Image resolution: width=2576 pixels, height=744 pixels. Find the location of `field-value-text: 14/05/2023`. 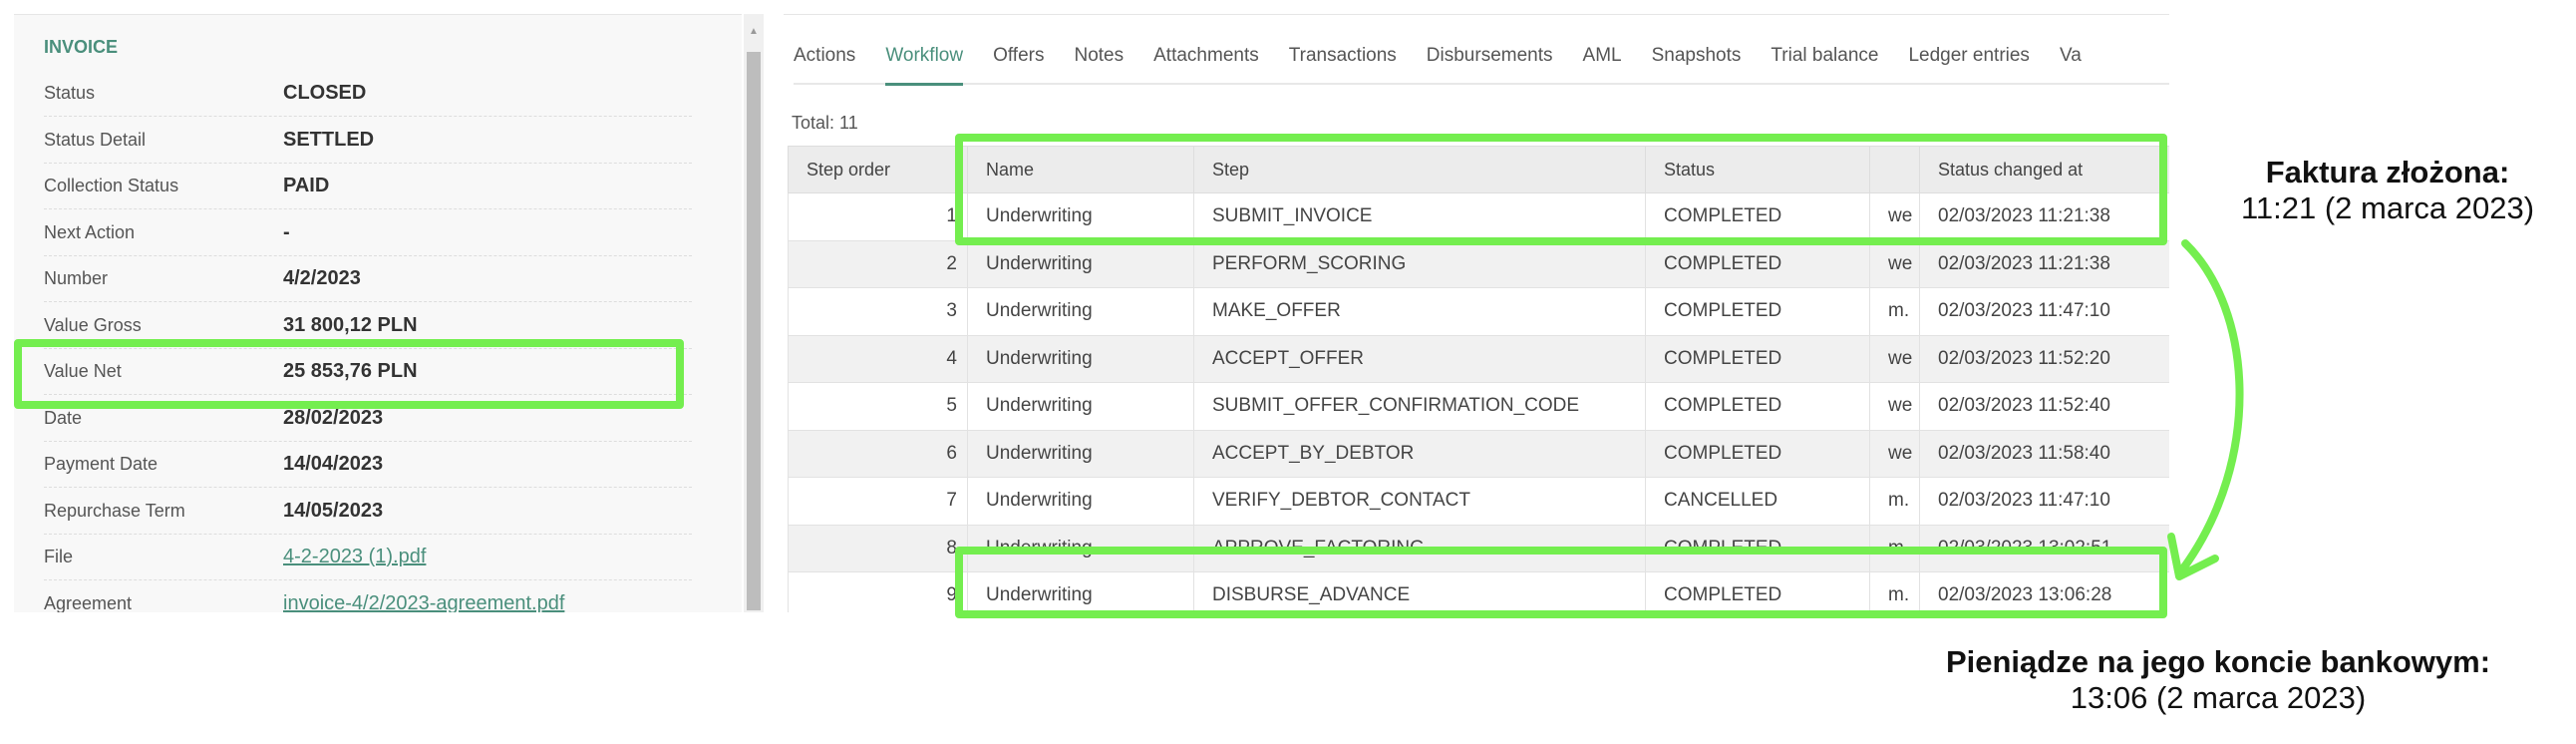

field-value-text: 14/05/2023 is located at coordinates (333, 510).